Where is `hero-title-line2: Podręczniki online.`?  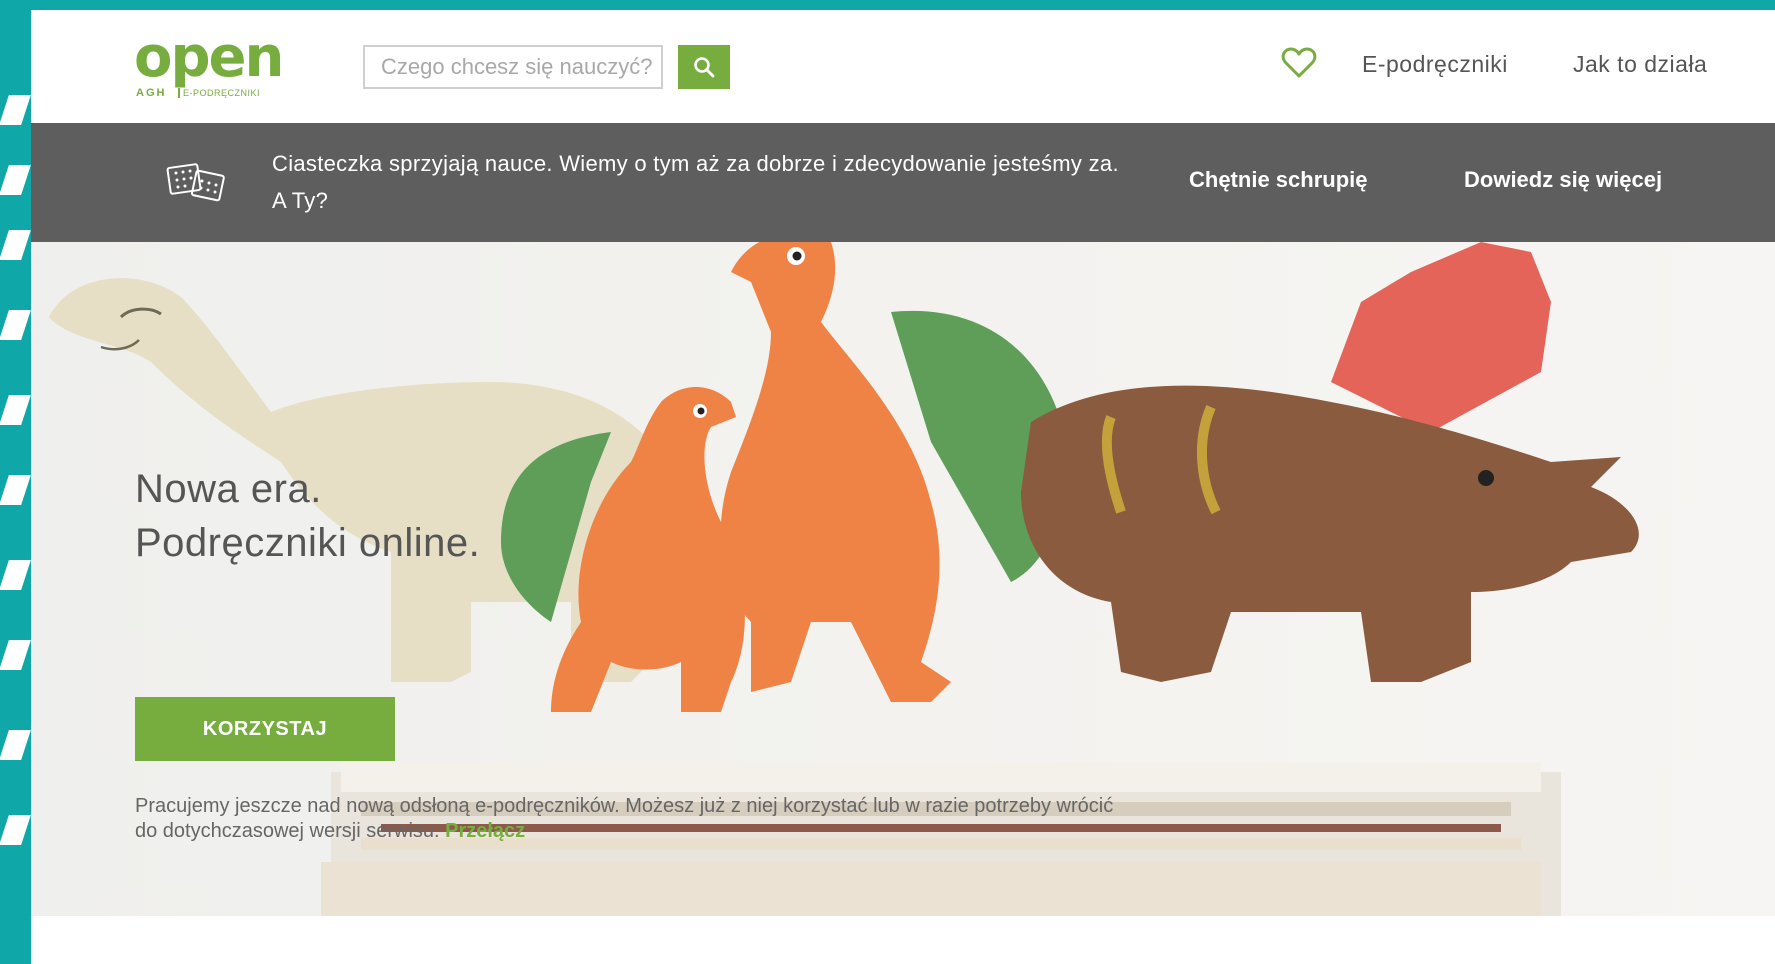 hero-title-line2: Podręczniki online. is located at coordinates (308, 543).